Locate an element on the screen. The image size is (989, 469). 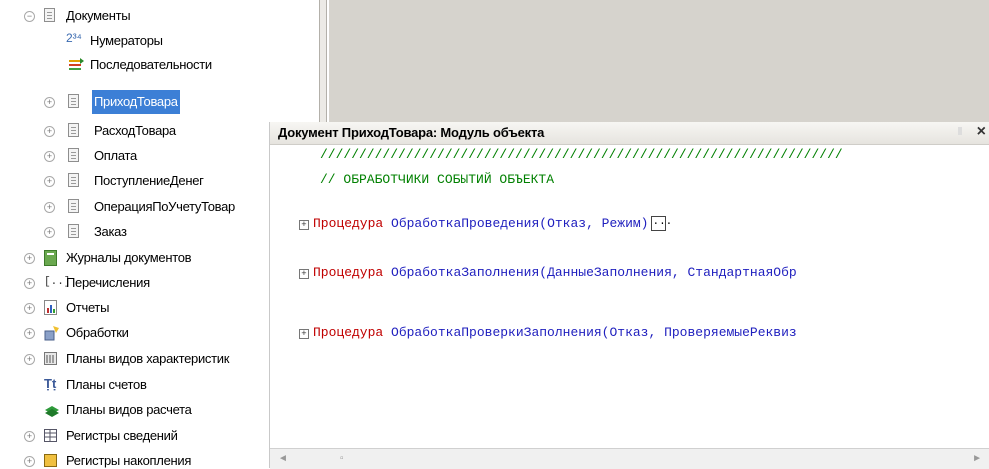
tree-item-label: Нумераторы is located at coordinates (126, 40).